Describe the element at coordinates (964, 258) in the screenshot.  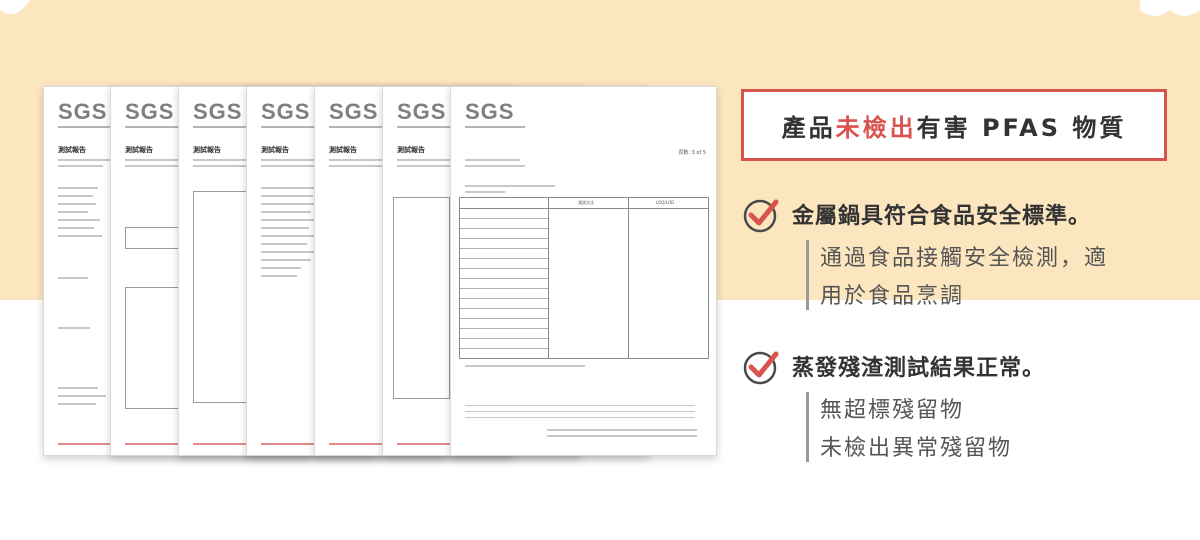
I see `feature-line: 通過食品接觸安全檢測，適` at that location.